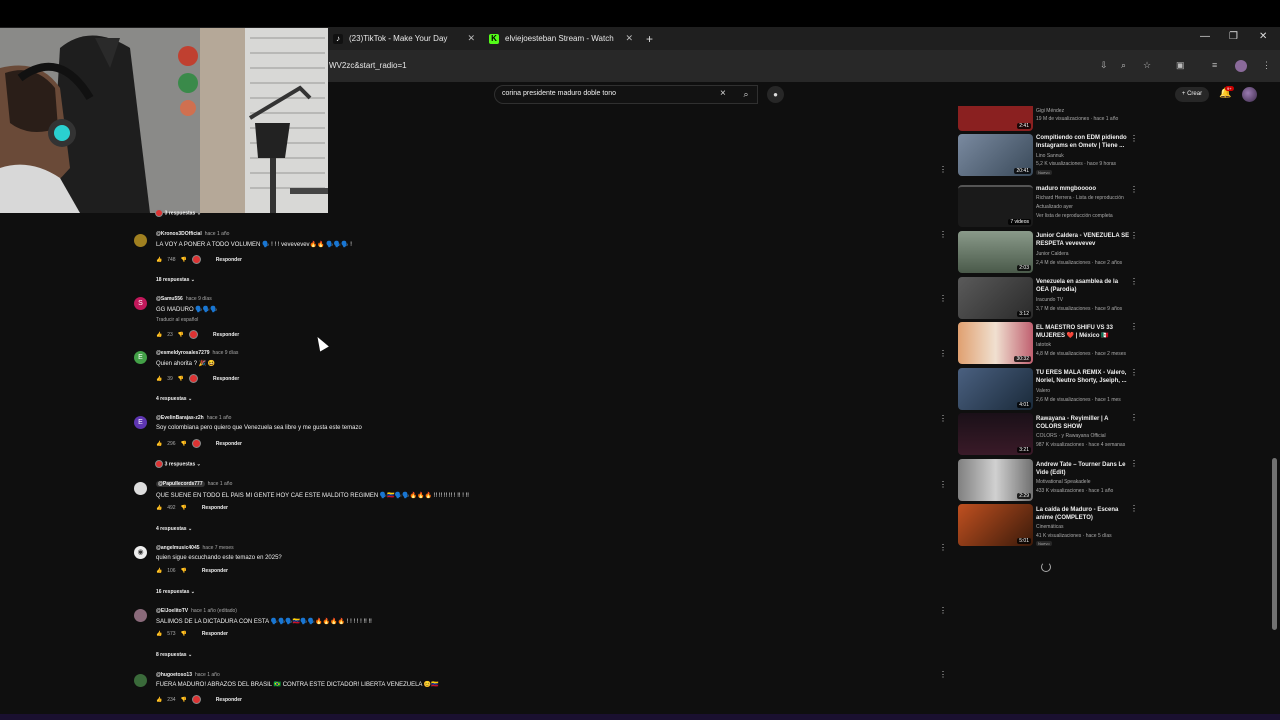 The image size is (1280, 720). I want to click on comment-username: @Kronos3DOfficial, so click(179, 234).